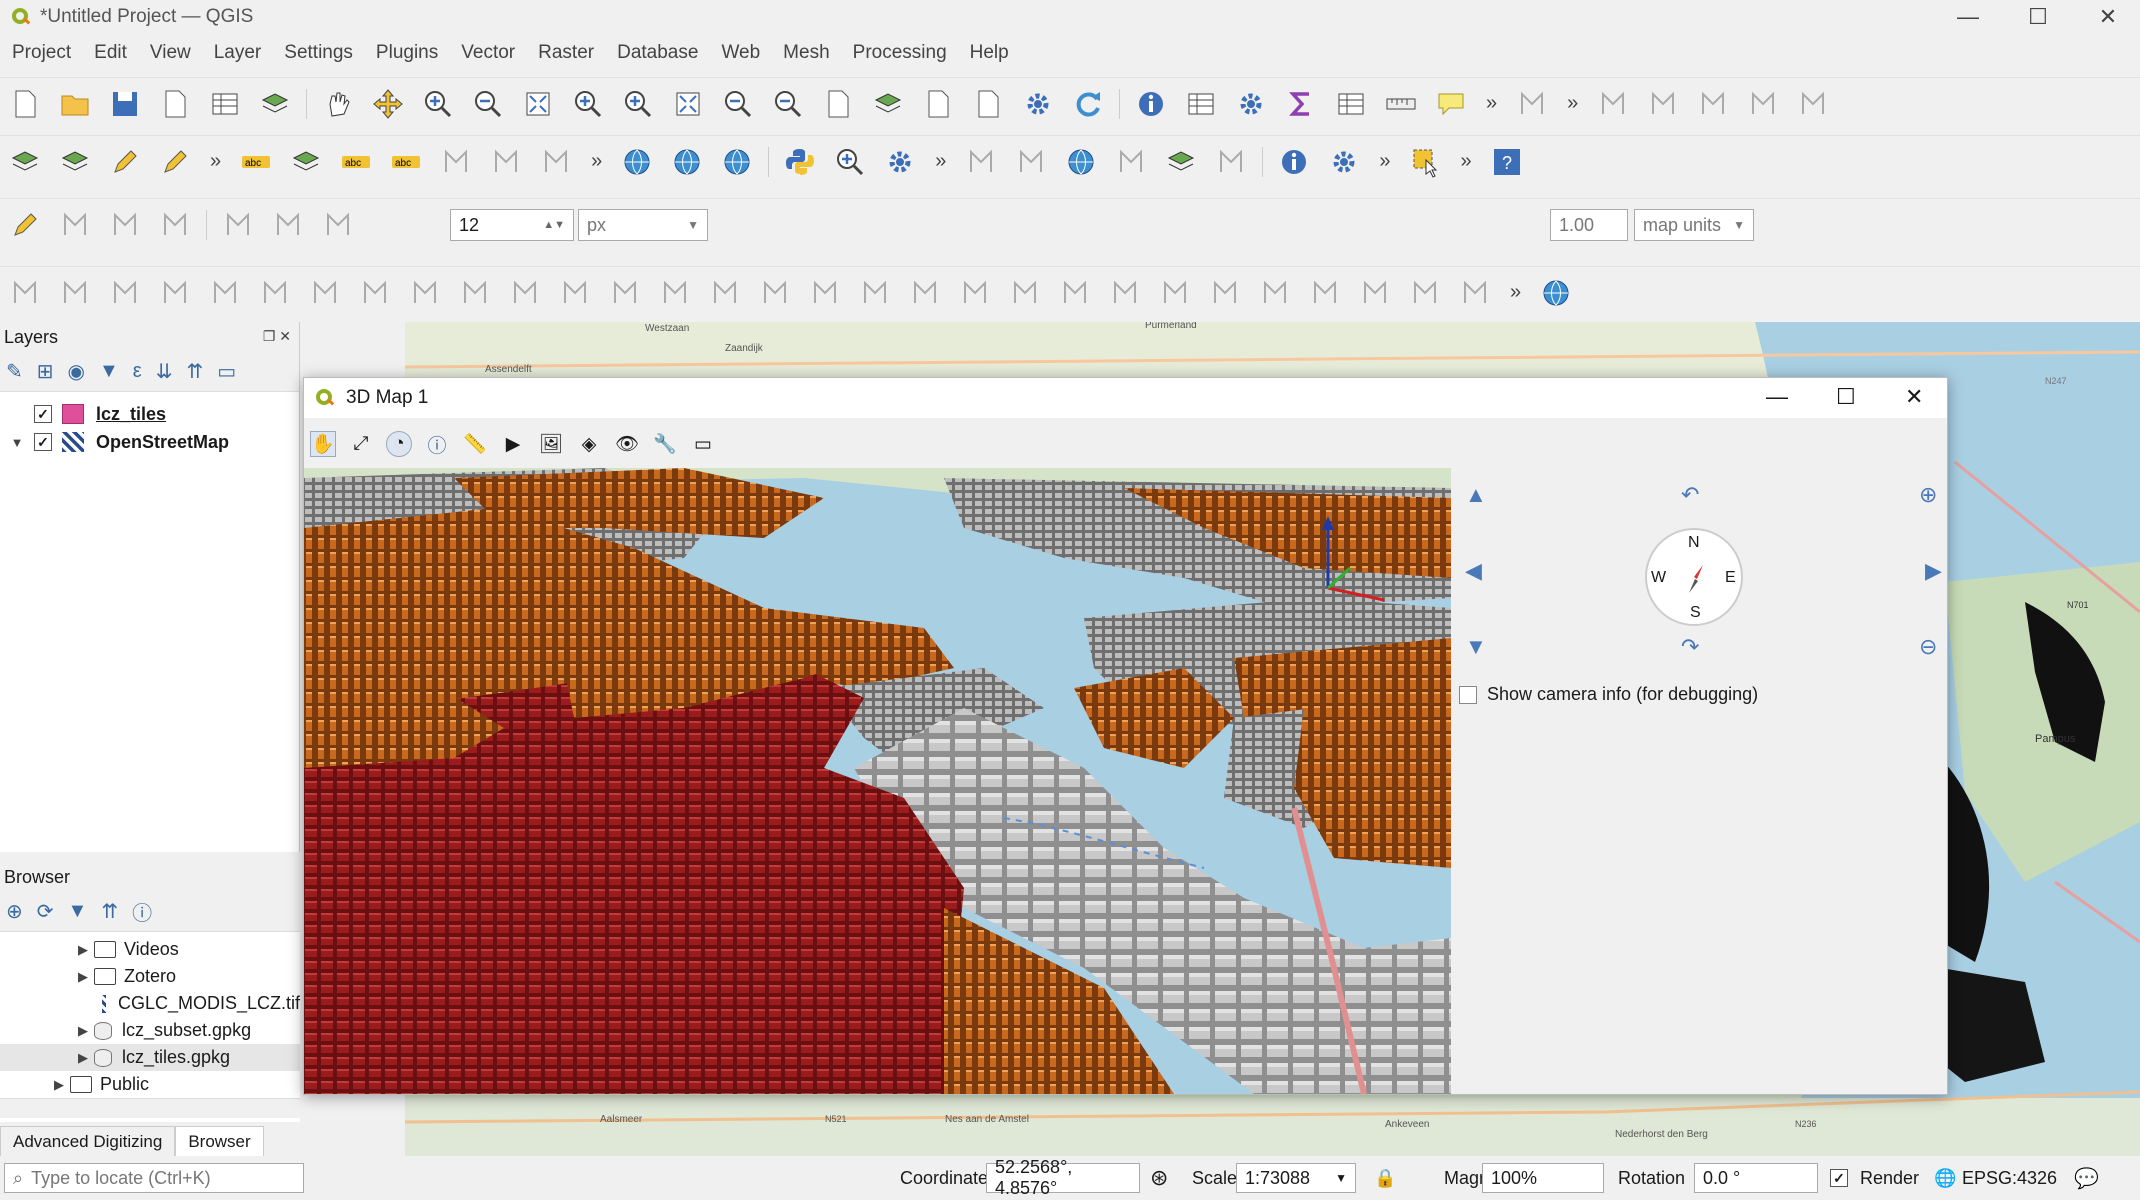  Describe the element at coordinates (175, 162) in the screenshot. I see `new-scratch-layer-icon` at that location.